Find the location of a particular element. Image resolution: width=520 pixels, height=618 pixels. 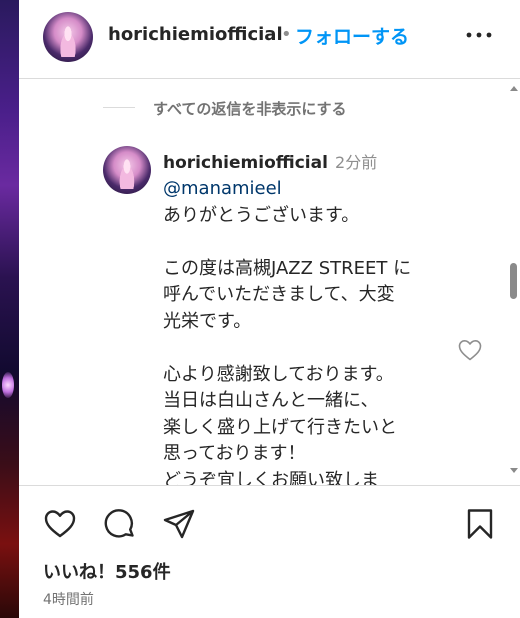

post-header: horichiemiofficial • フォローする is located at coordinates (269, 39).